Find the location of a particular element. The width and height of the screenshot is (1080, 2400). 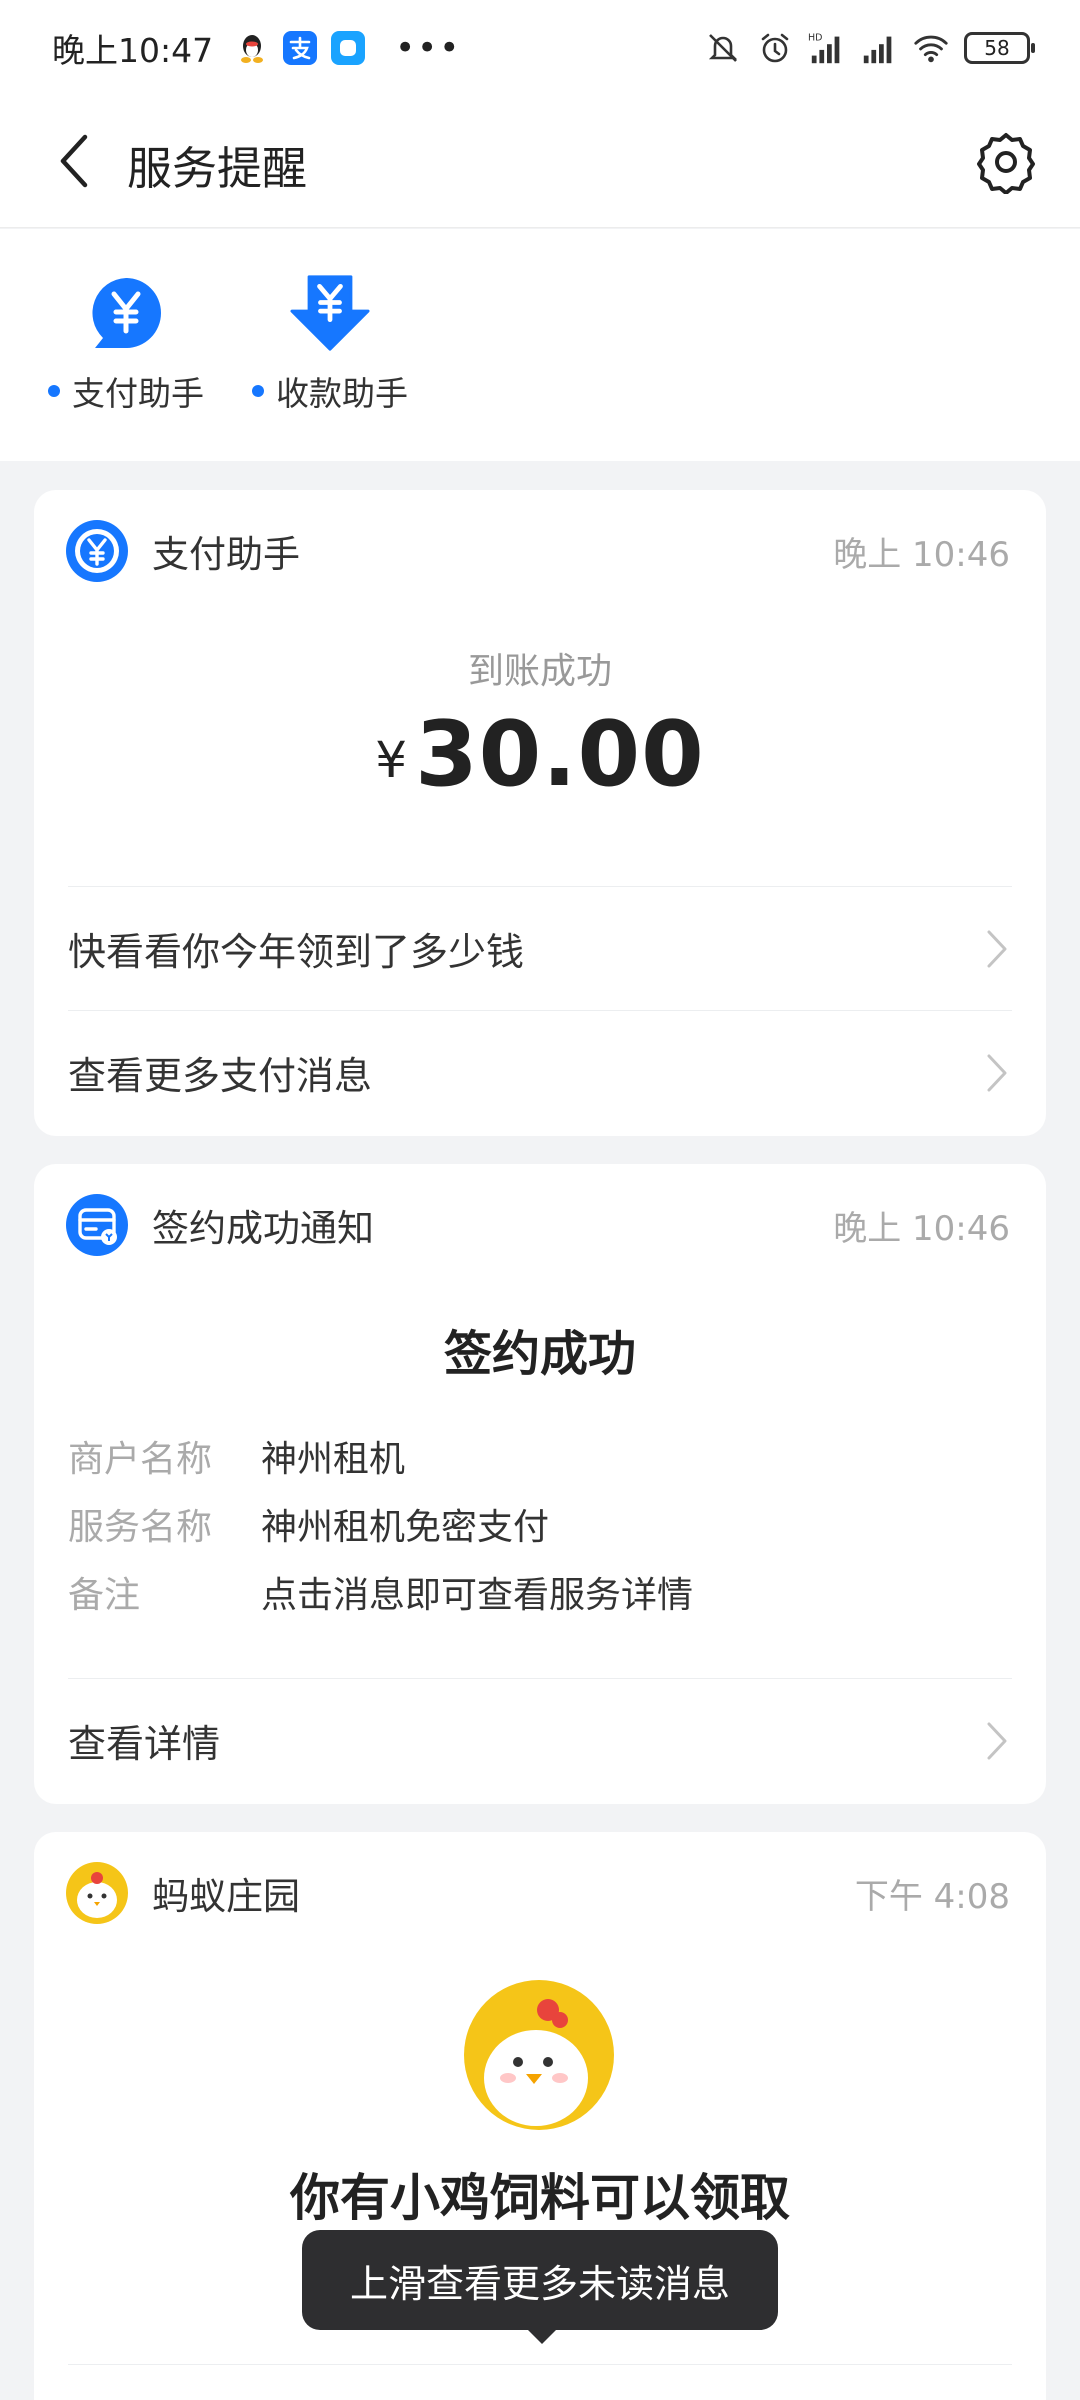

chick-icon is located at coordinates (97, 1893).